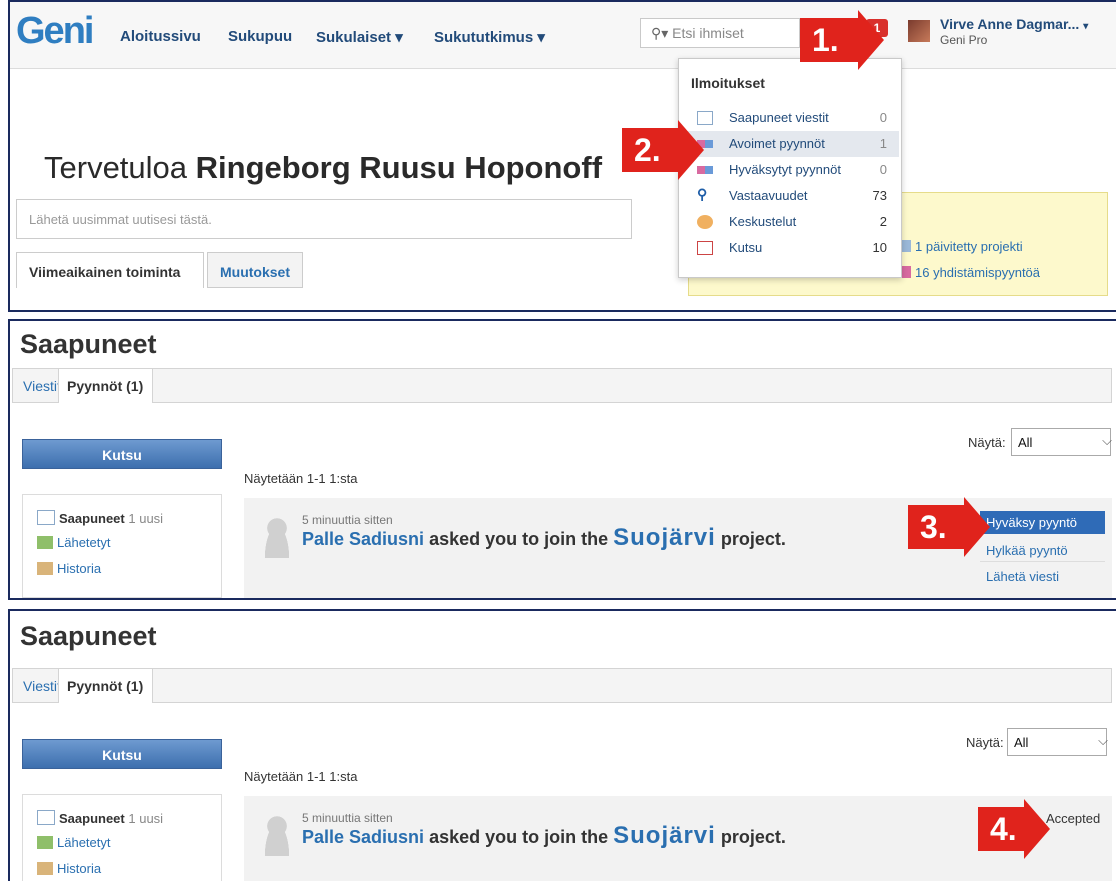  I want to click on step-marker-1: 1., so click(842, 40).